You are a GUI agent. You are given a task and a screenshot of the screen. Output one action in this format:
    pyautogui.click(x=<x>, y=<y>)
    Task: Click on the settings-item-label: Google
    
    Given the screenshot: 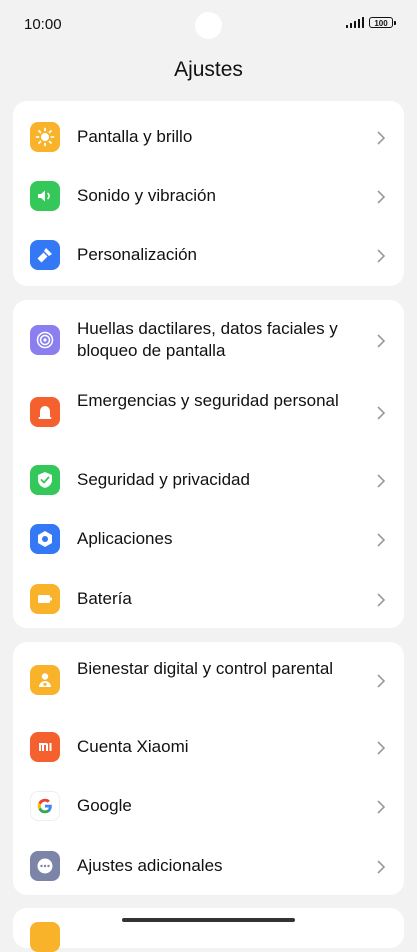 What is the action you would take?
    pyautogui.click(x=104, y=805)
    